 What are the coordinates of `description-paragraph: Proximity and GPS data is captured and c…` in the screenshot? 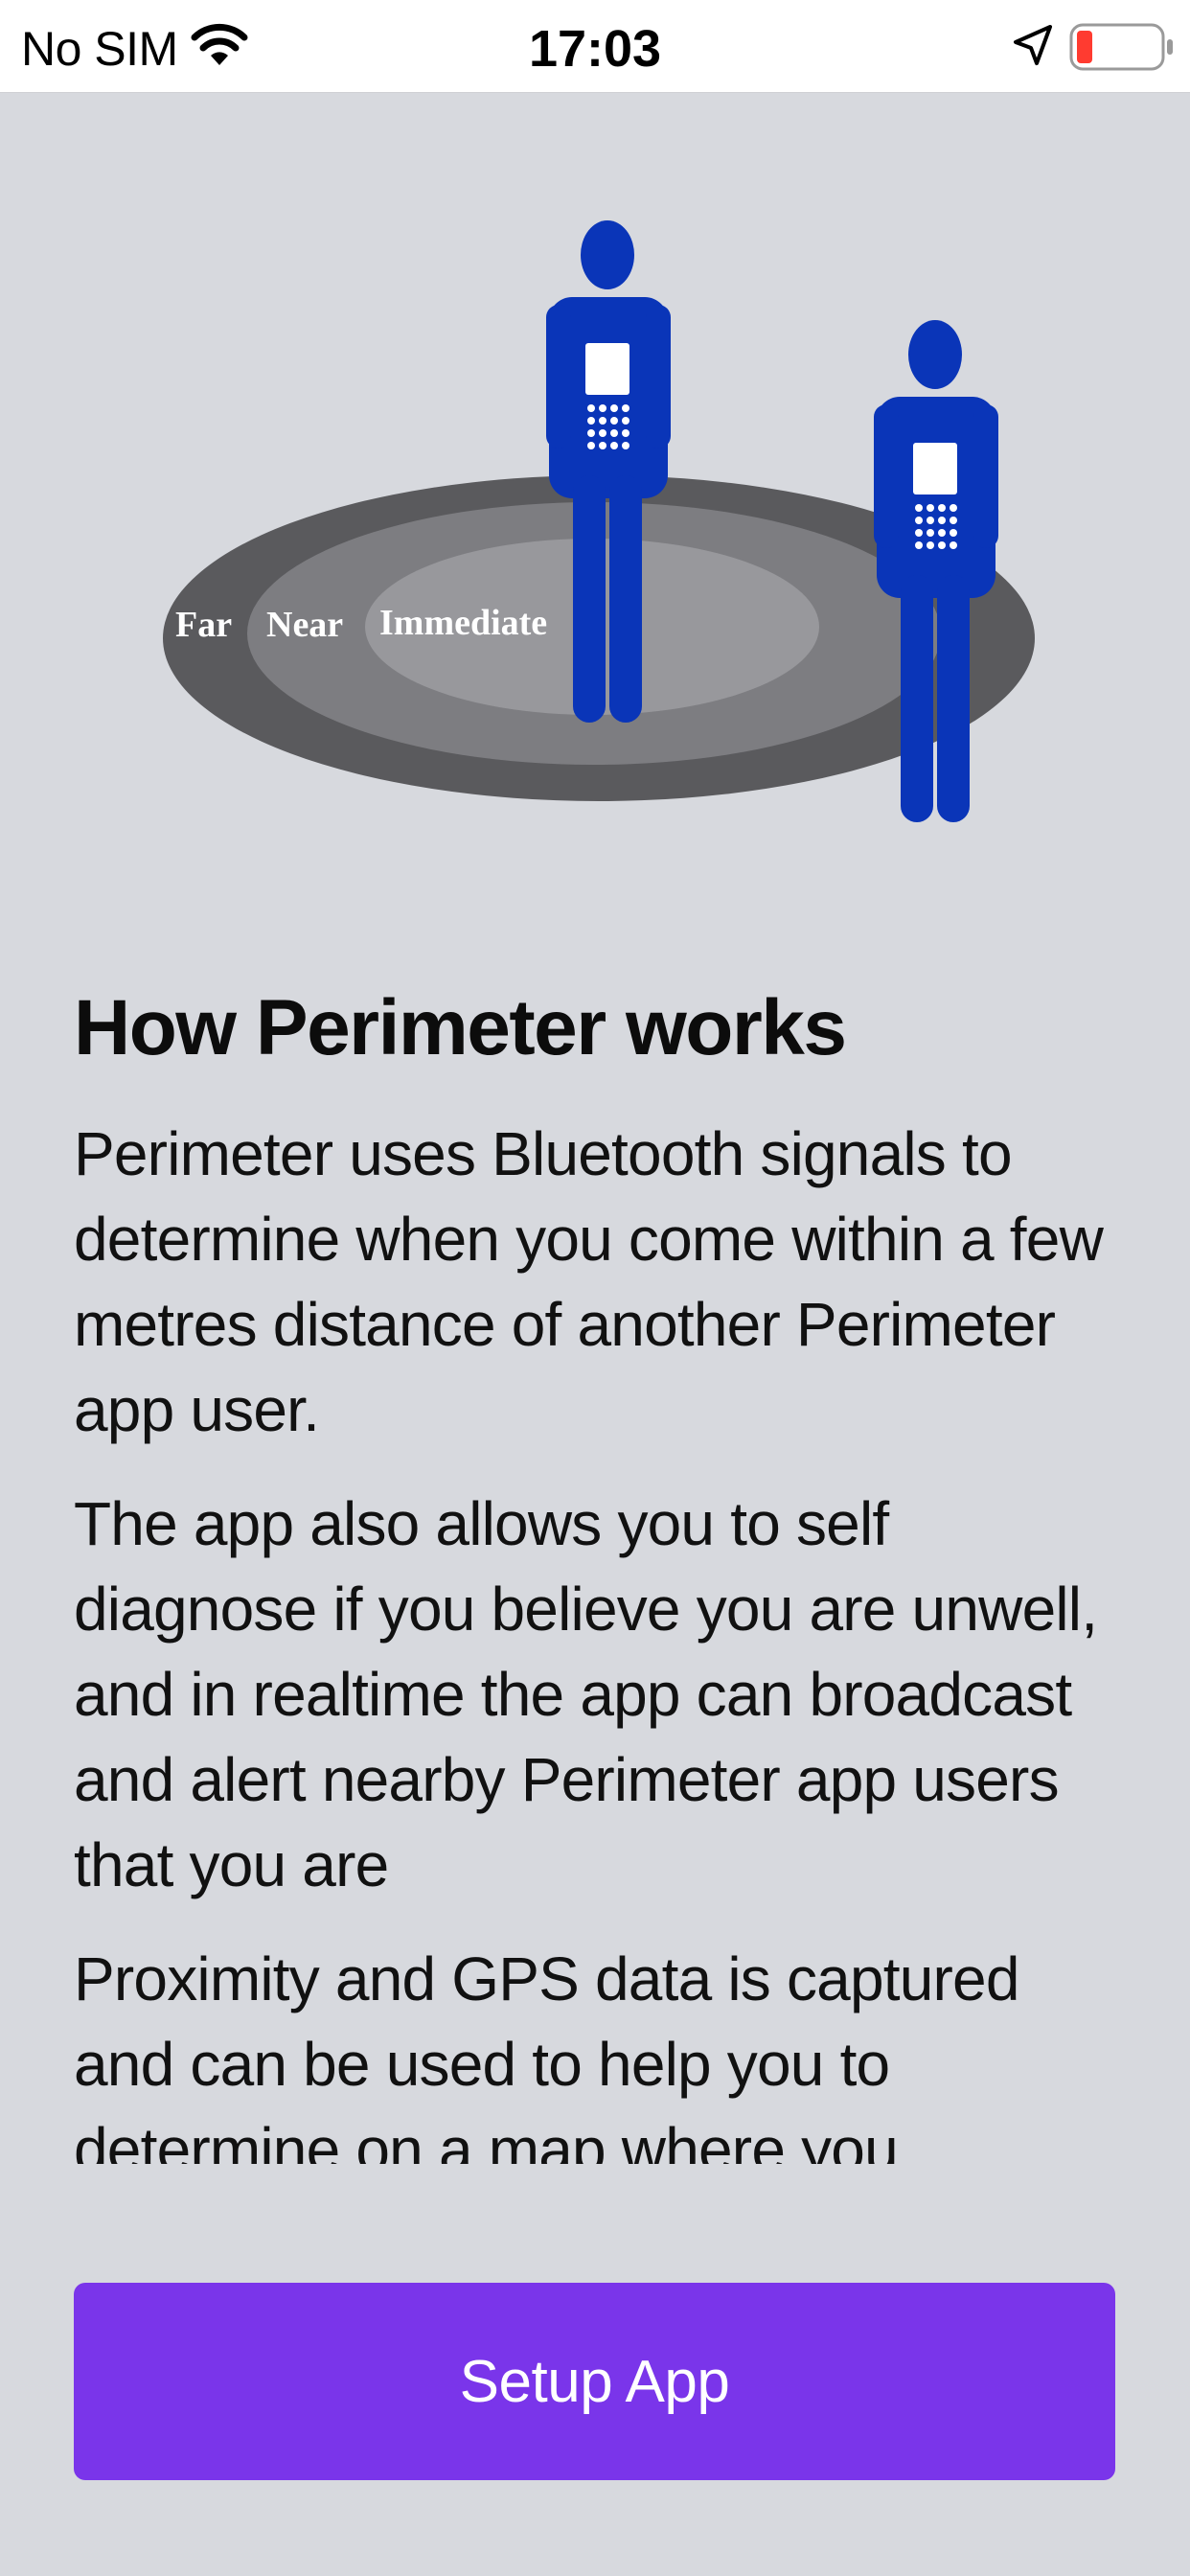 It's located at (546, 2054).